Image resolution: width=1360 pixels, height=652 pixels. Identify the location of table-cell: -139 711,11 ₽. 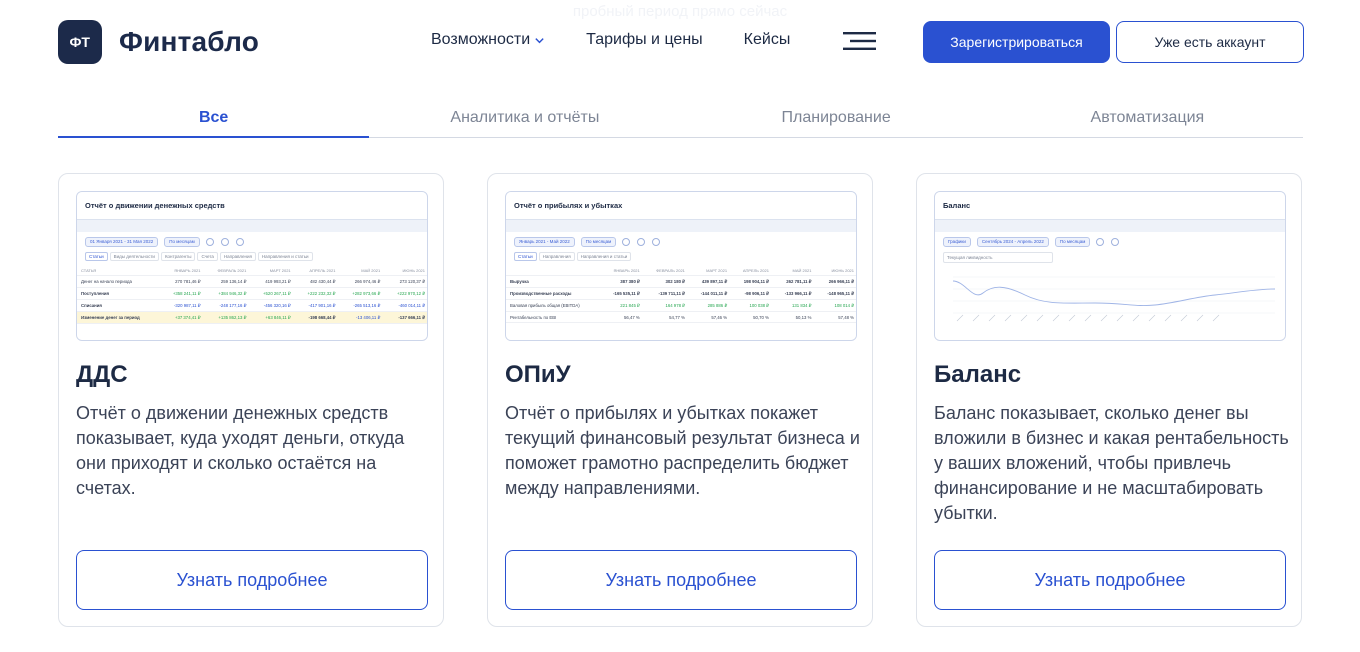
(666, 293).